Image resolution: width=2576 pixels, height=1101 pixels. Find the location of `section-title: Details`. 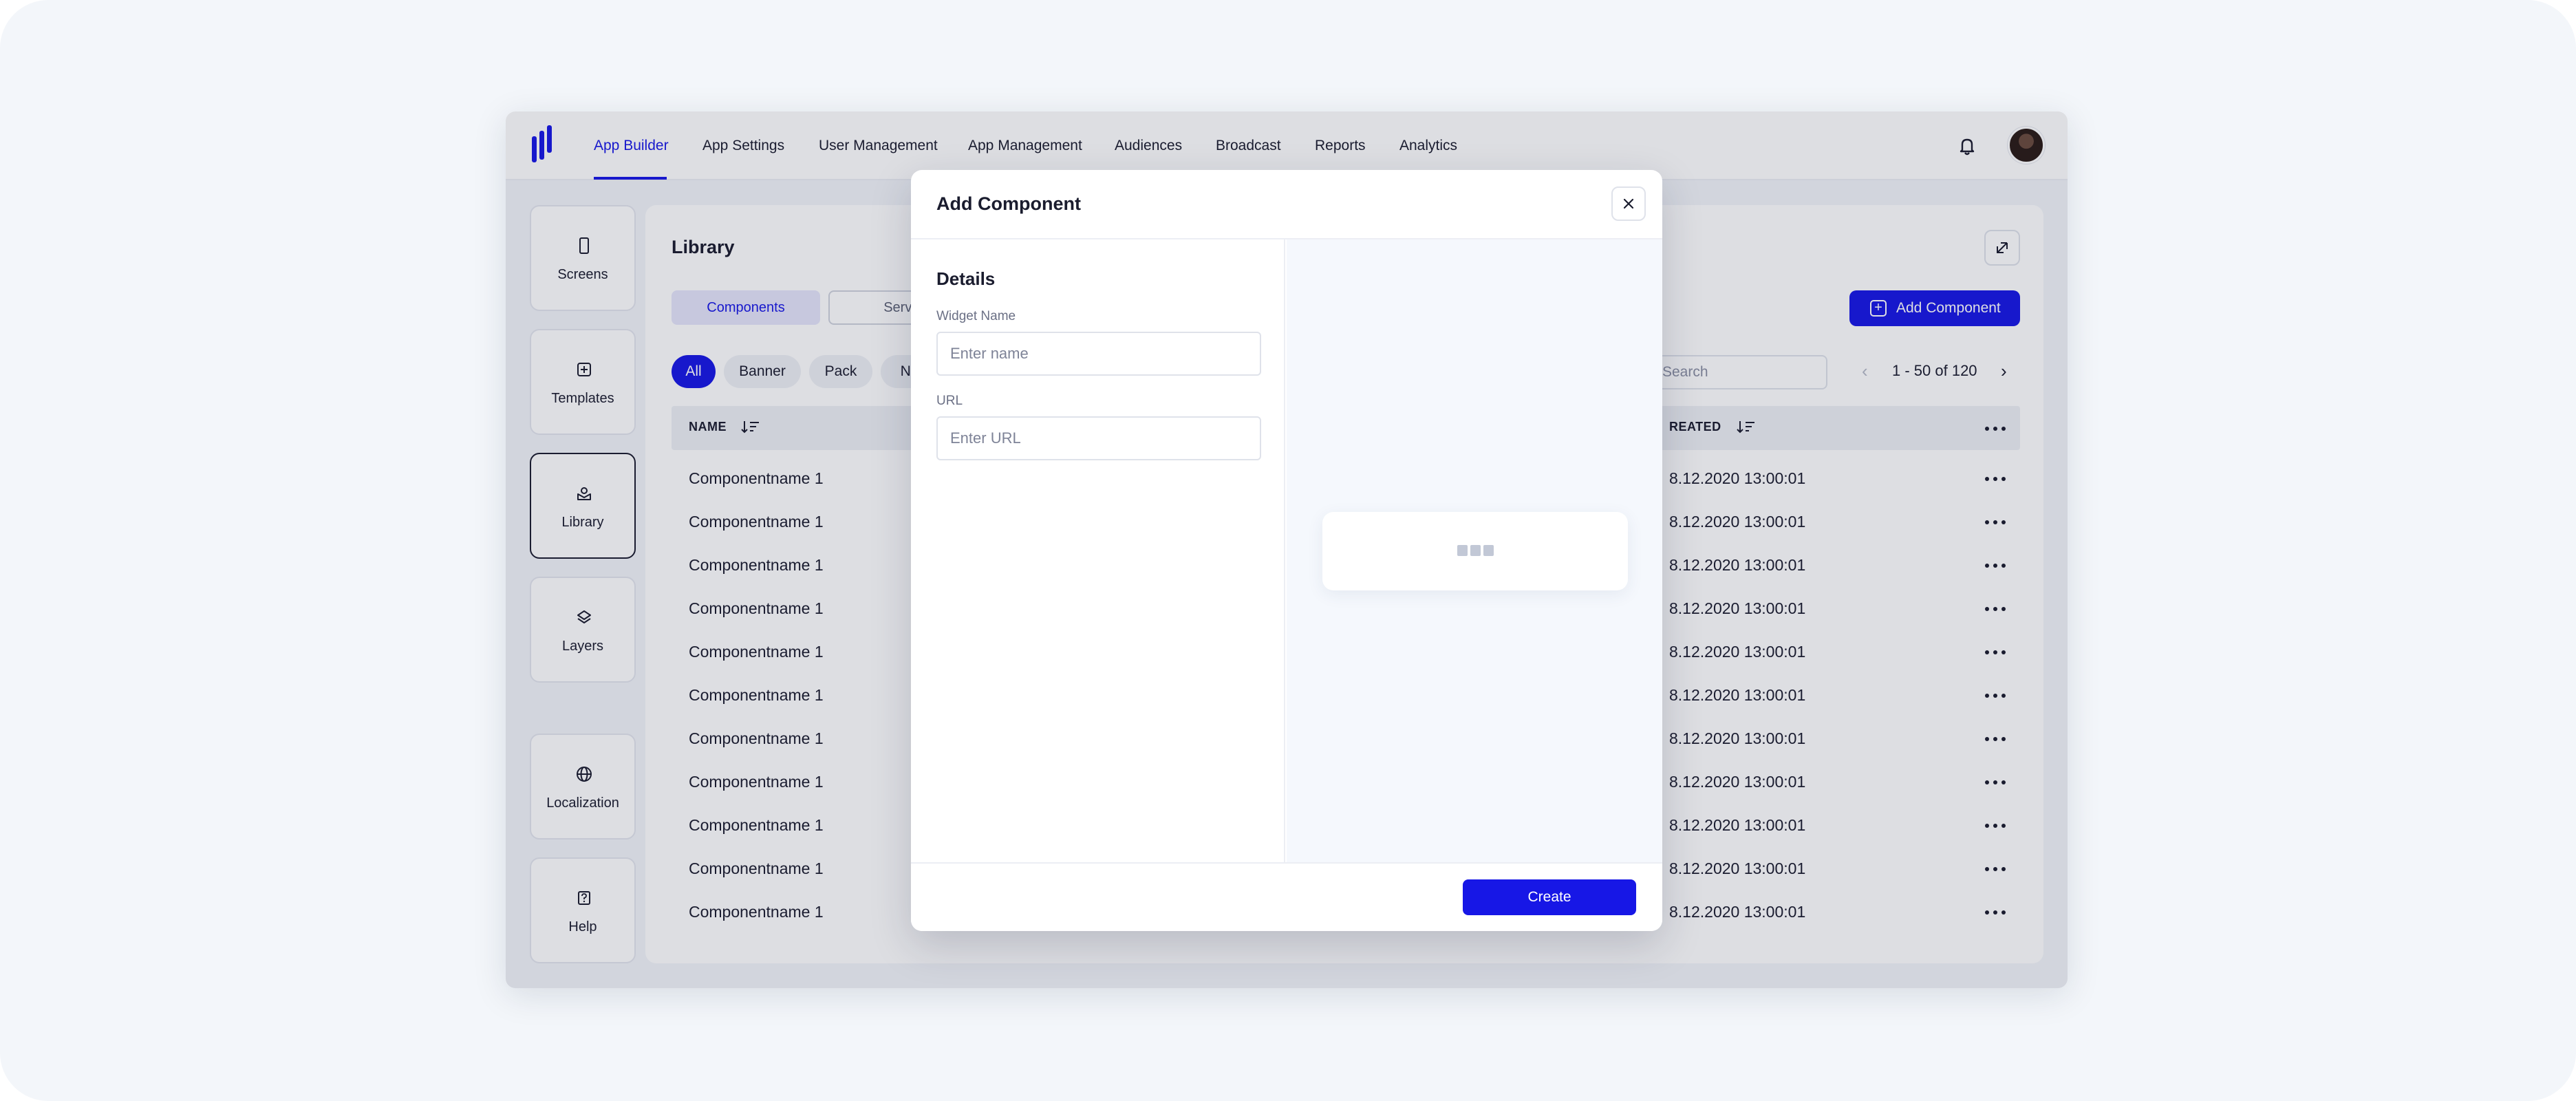

section-title: Details is located at coordinates (966, 278).